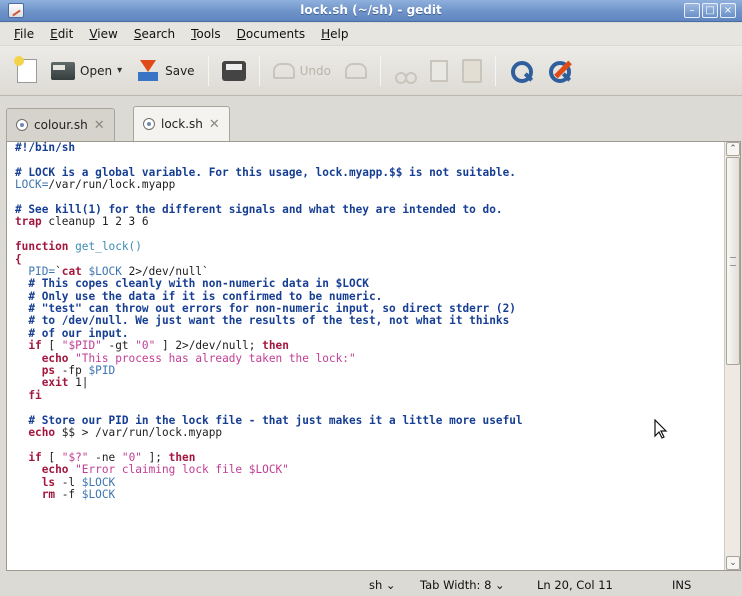  What do you see at coordinates (733, 563) in the screenshot?
I see `scroll-down-button: ⌄` at bounding box center [733, 563].